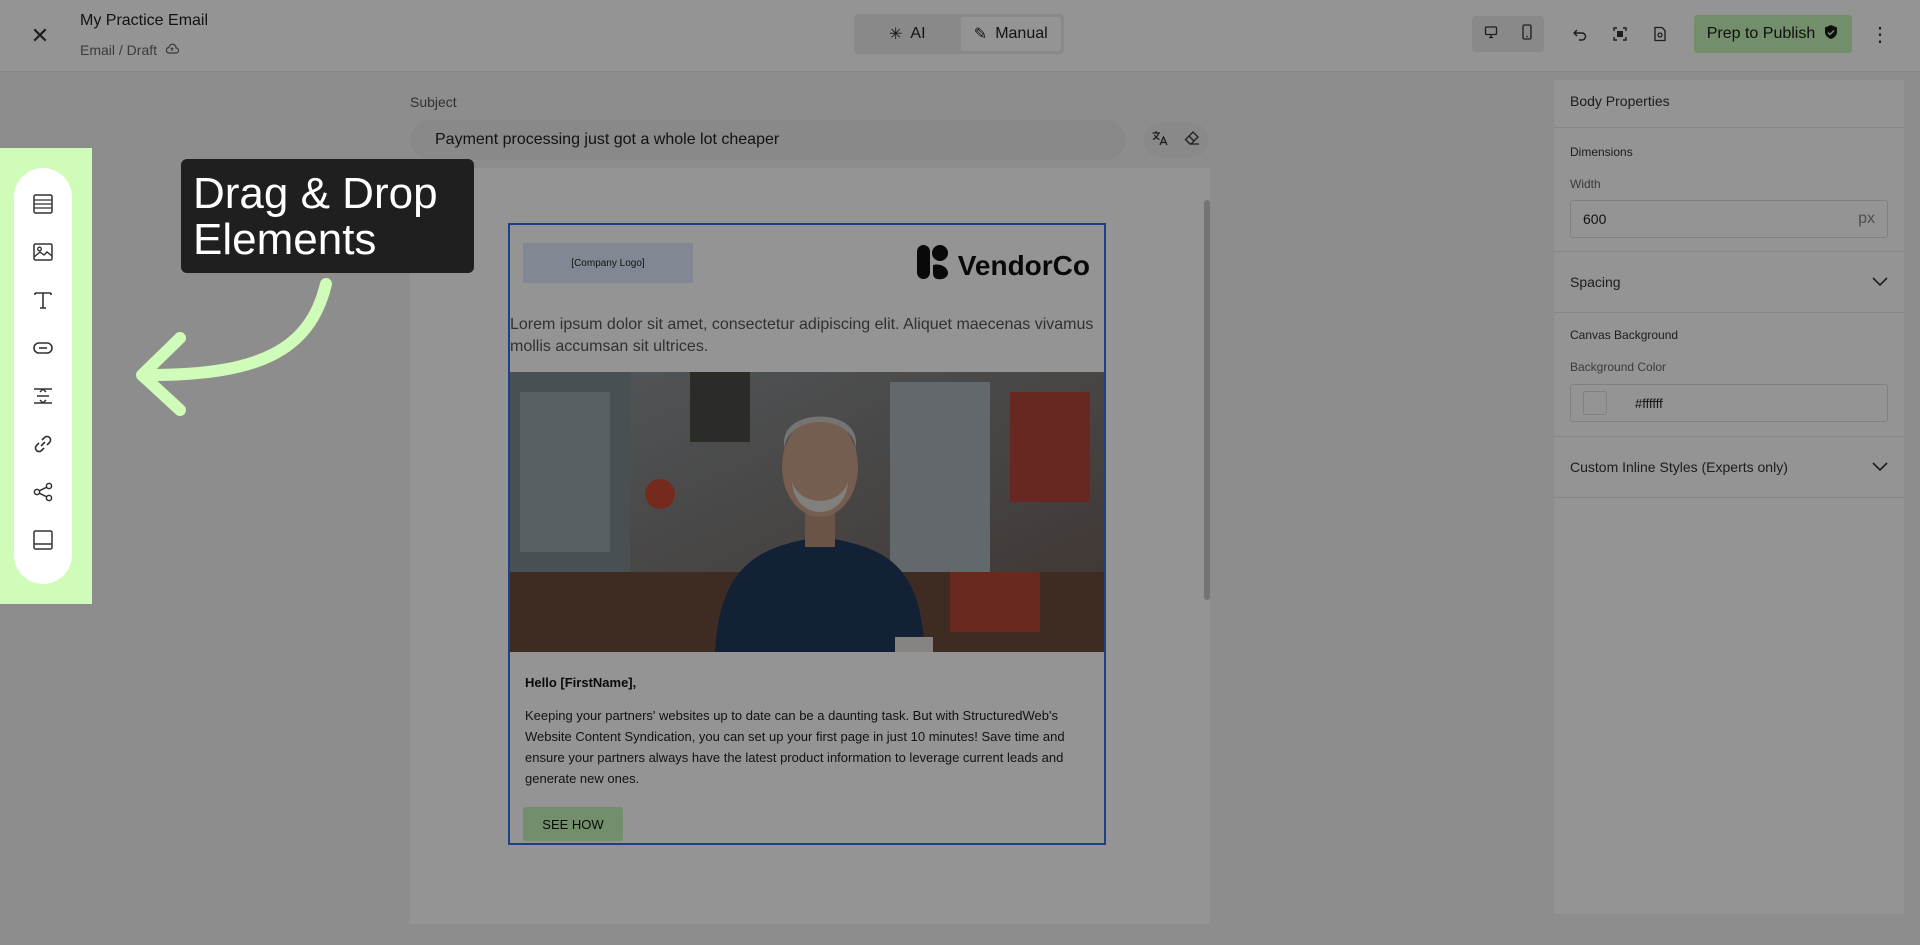 Image resolution: width=1920 pixels, height=945 pixels. What do you see at coordinates (43, 348) in the screenshot?
I see `button-icon` at bounding box center [43, 348].